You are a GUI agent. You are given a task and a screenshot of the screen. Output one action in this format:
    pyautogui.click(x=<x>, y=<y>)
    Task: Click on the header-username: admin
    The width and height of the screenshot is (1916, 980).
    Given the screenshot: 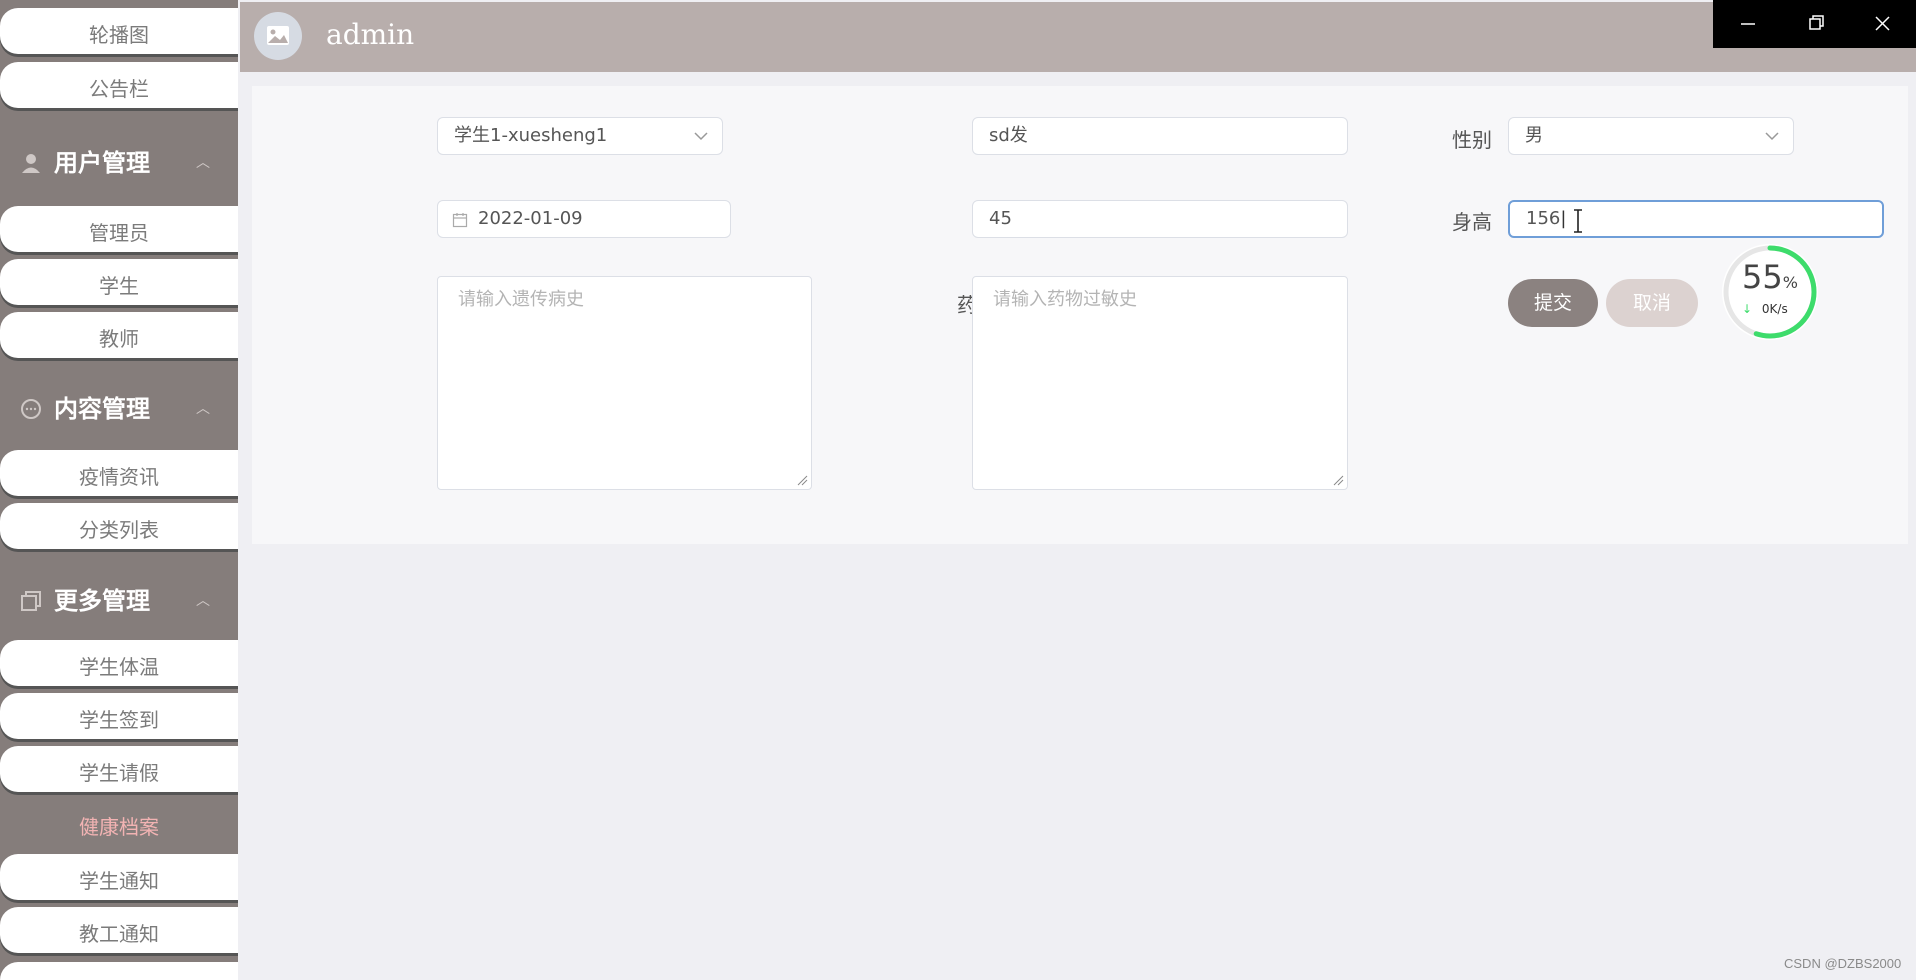 What is the action you would take?
    pyautogui.click(x=370, y=34)
    